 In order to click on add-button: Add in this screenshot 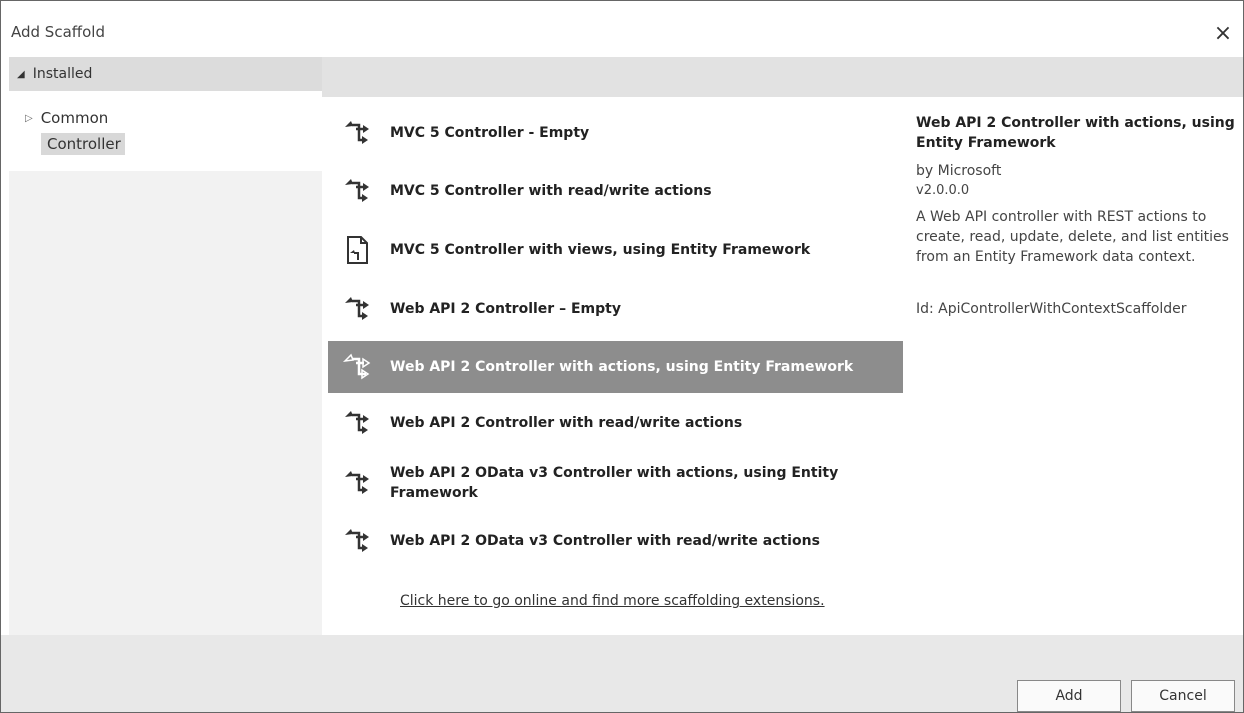, I will do `click(1069, 696)`.